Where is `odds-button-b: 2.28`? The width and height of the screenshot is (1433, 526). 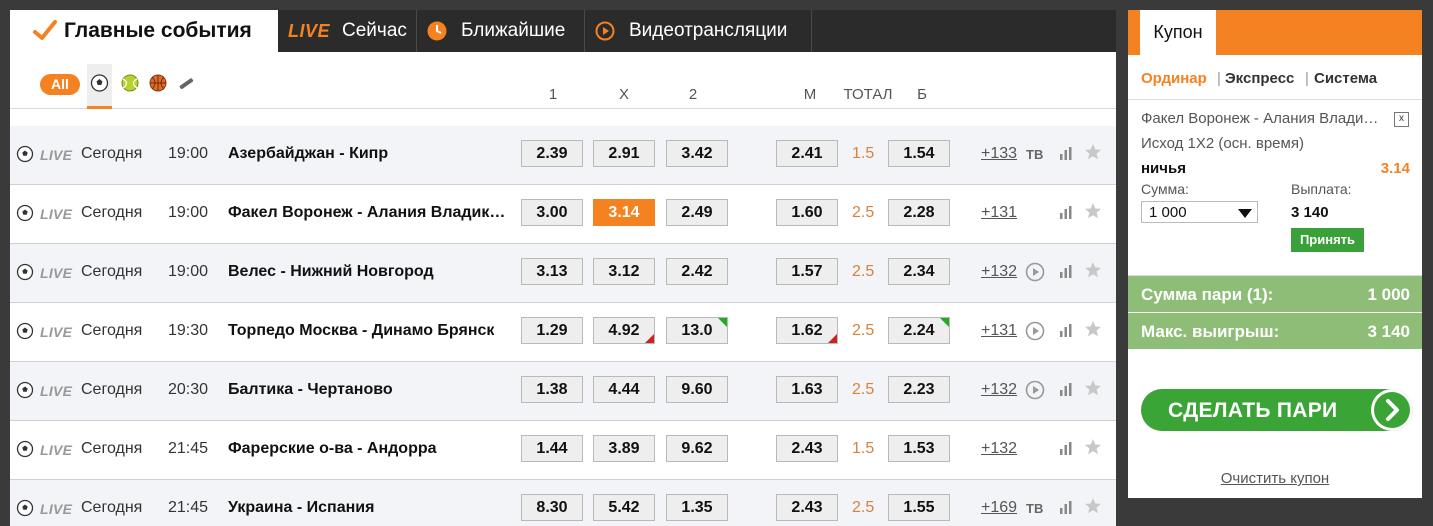
odds-button-b: 2.28 is located at coordinates (919, 212).